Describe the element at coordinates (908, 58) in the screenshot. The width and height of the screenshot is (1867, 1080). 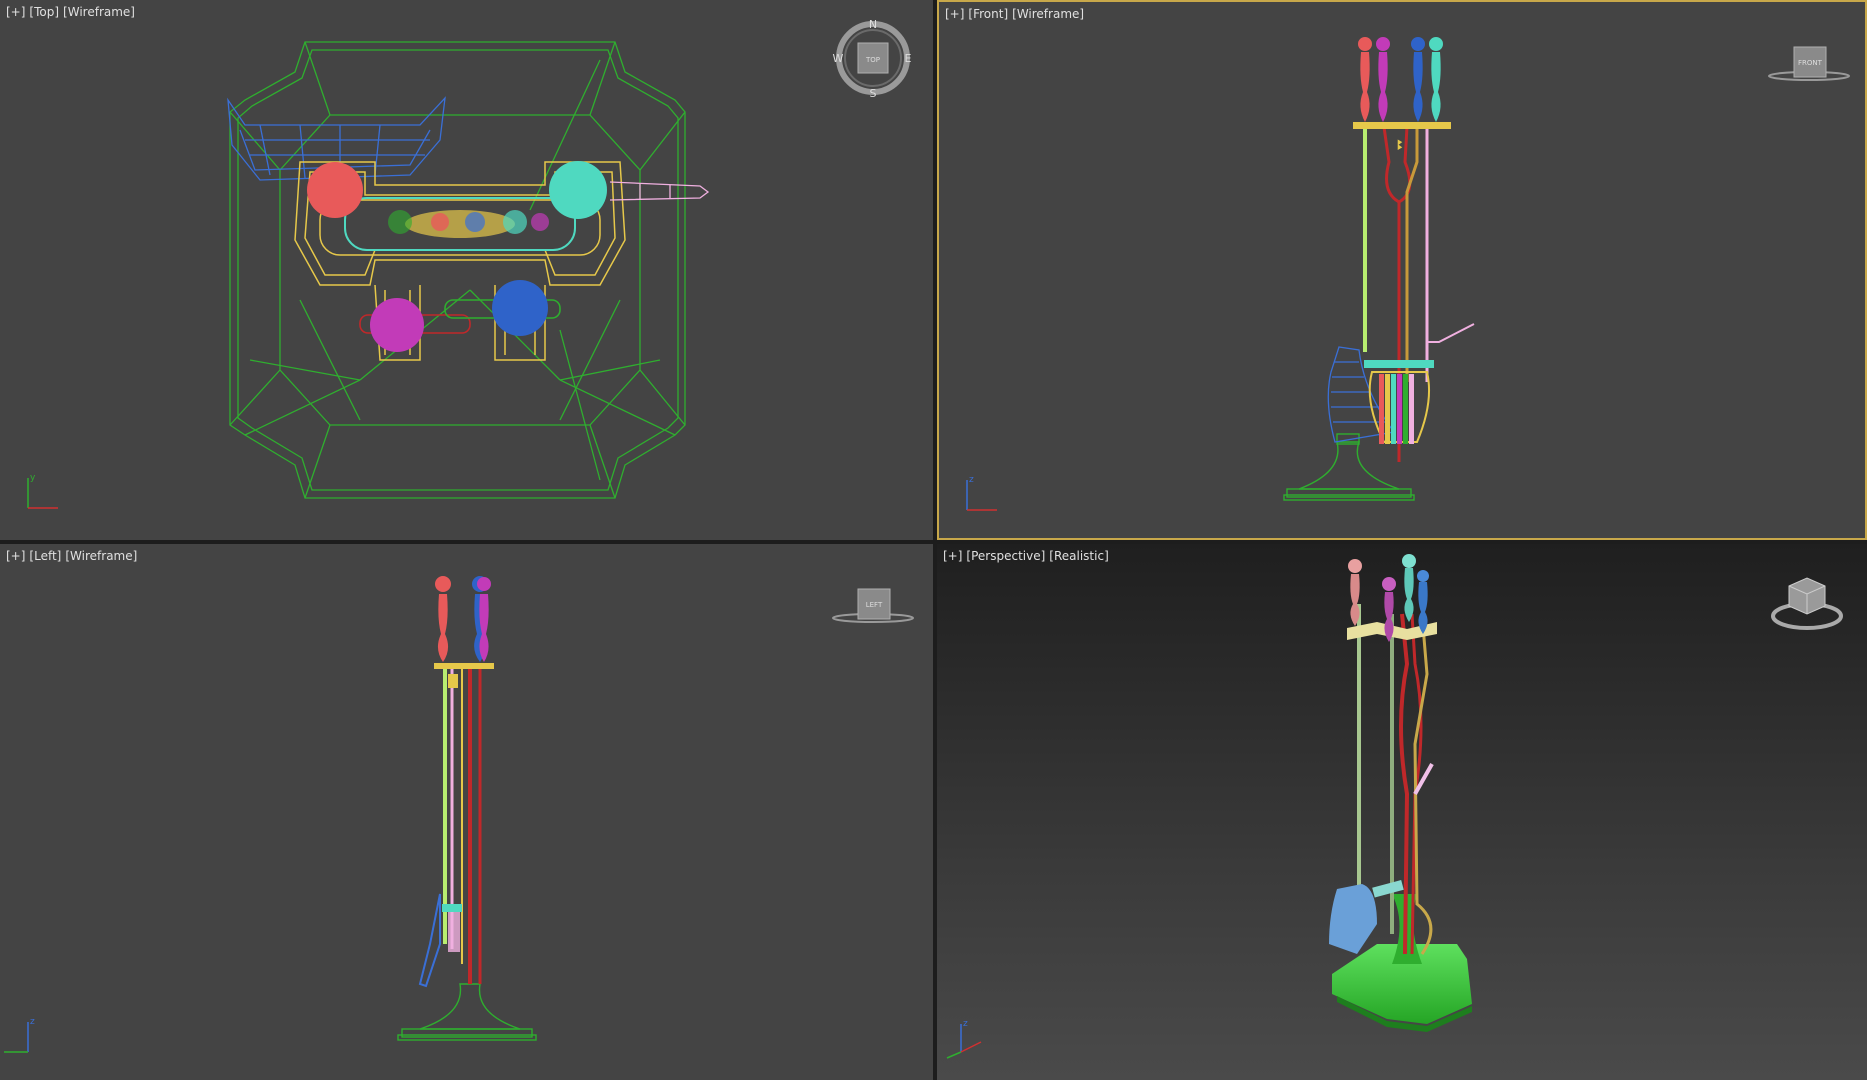
I see `compass-east: E` at that location.